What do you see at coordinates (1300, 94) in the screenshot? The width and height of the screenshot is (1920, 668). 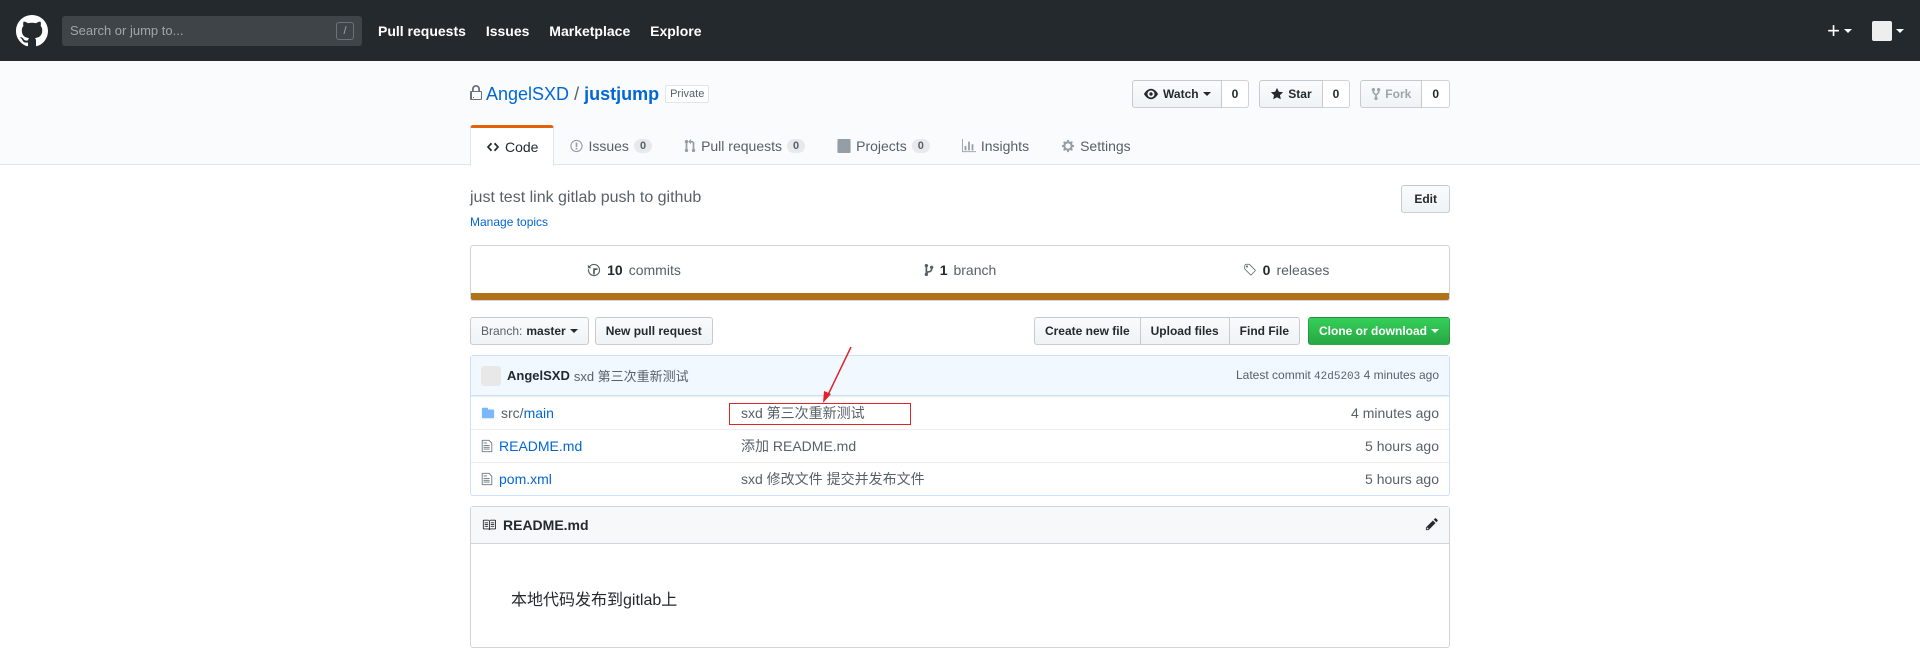 I see `star-label: Star` at bounding box center [1300, 94].